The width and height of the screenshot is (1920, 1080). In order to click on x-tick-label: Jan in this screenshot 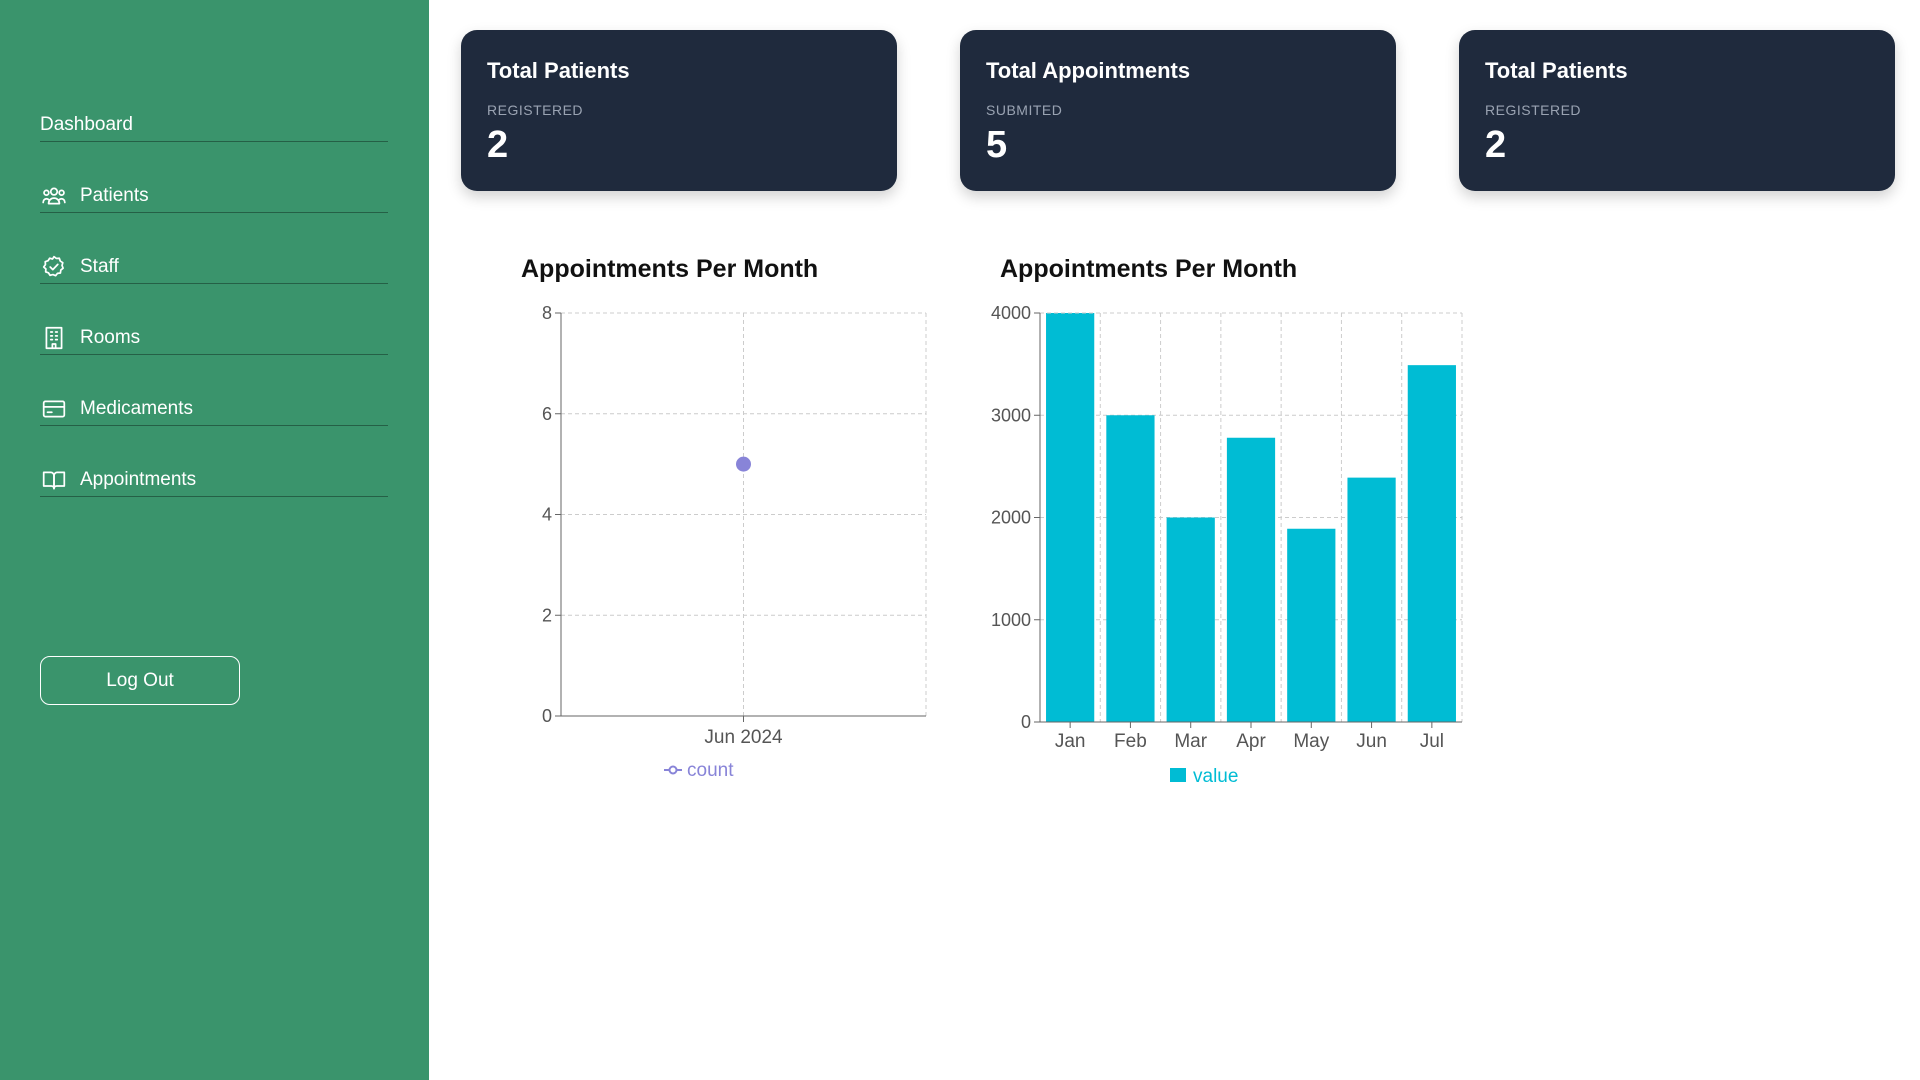, I will do `click(1070, 741)`.